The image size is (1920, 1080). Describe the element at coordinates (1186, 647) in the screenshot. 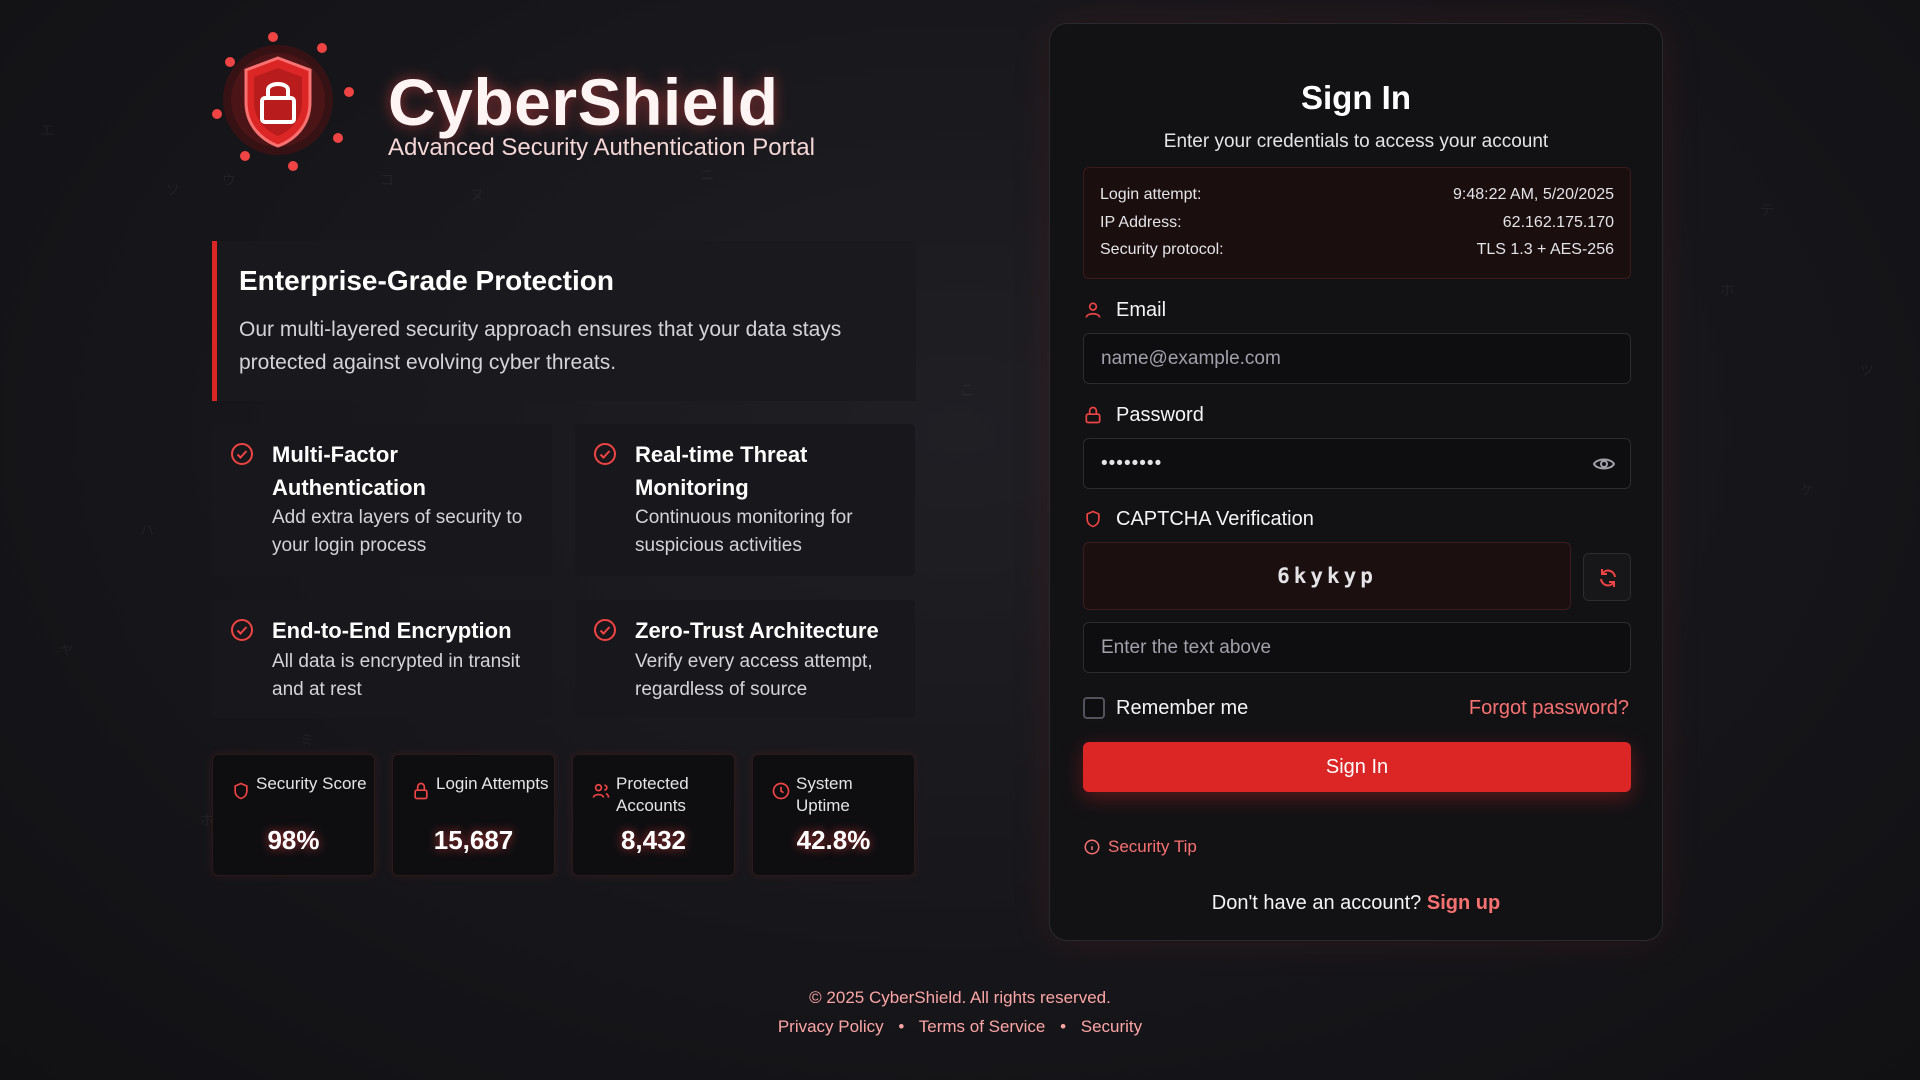

I see `captcha-placeholder: Enter the text above` at that location.